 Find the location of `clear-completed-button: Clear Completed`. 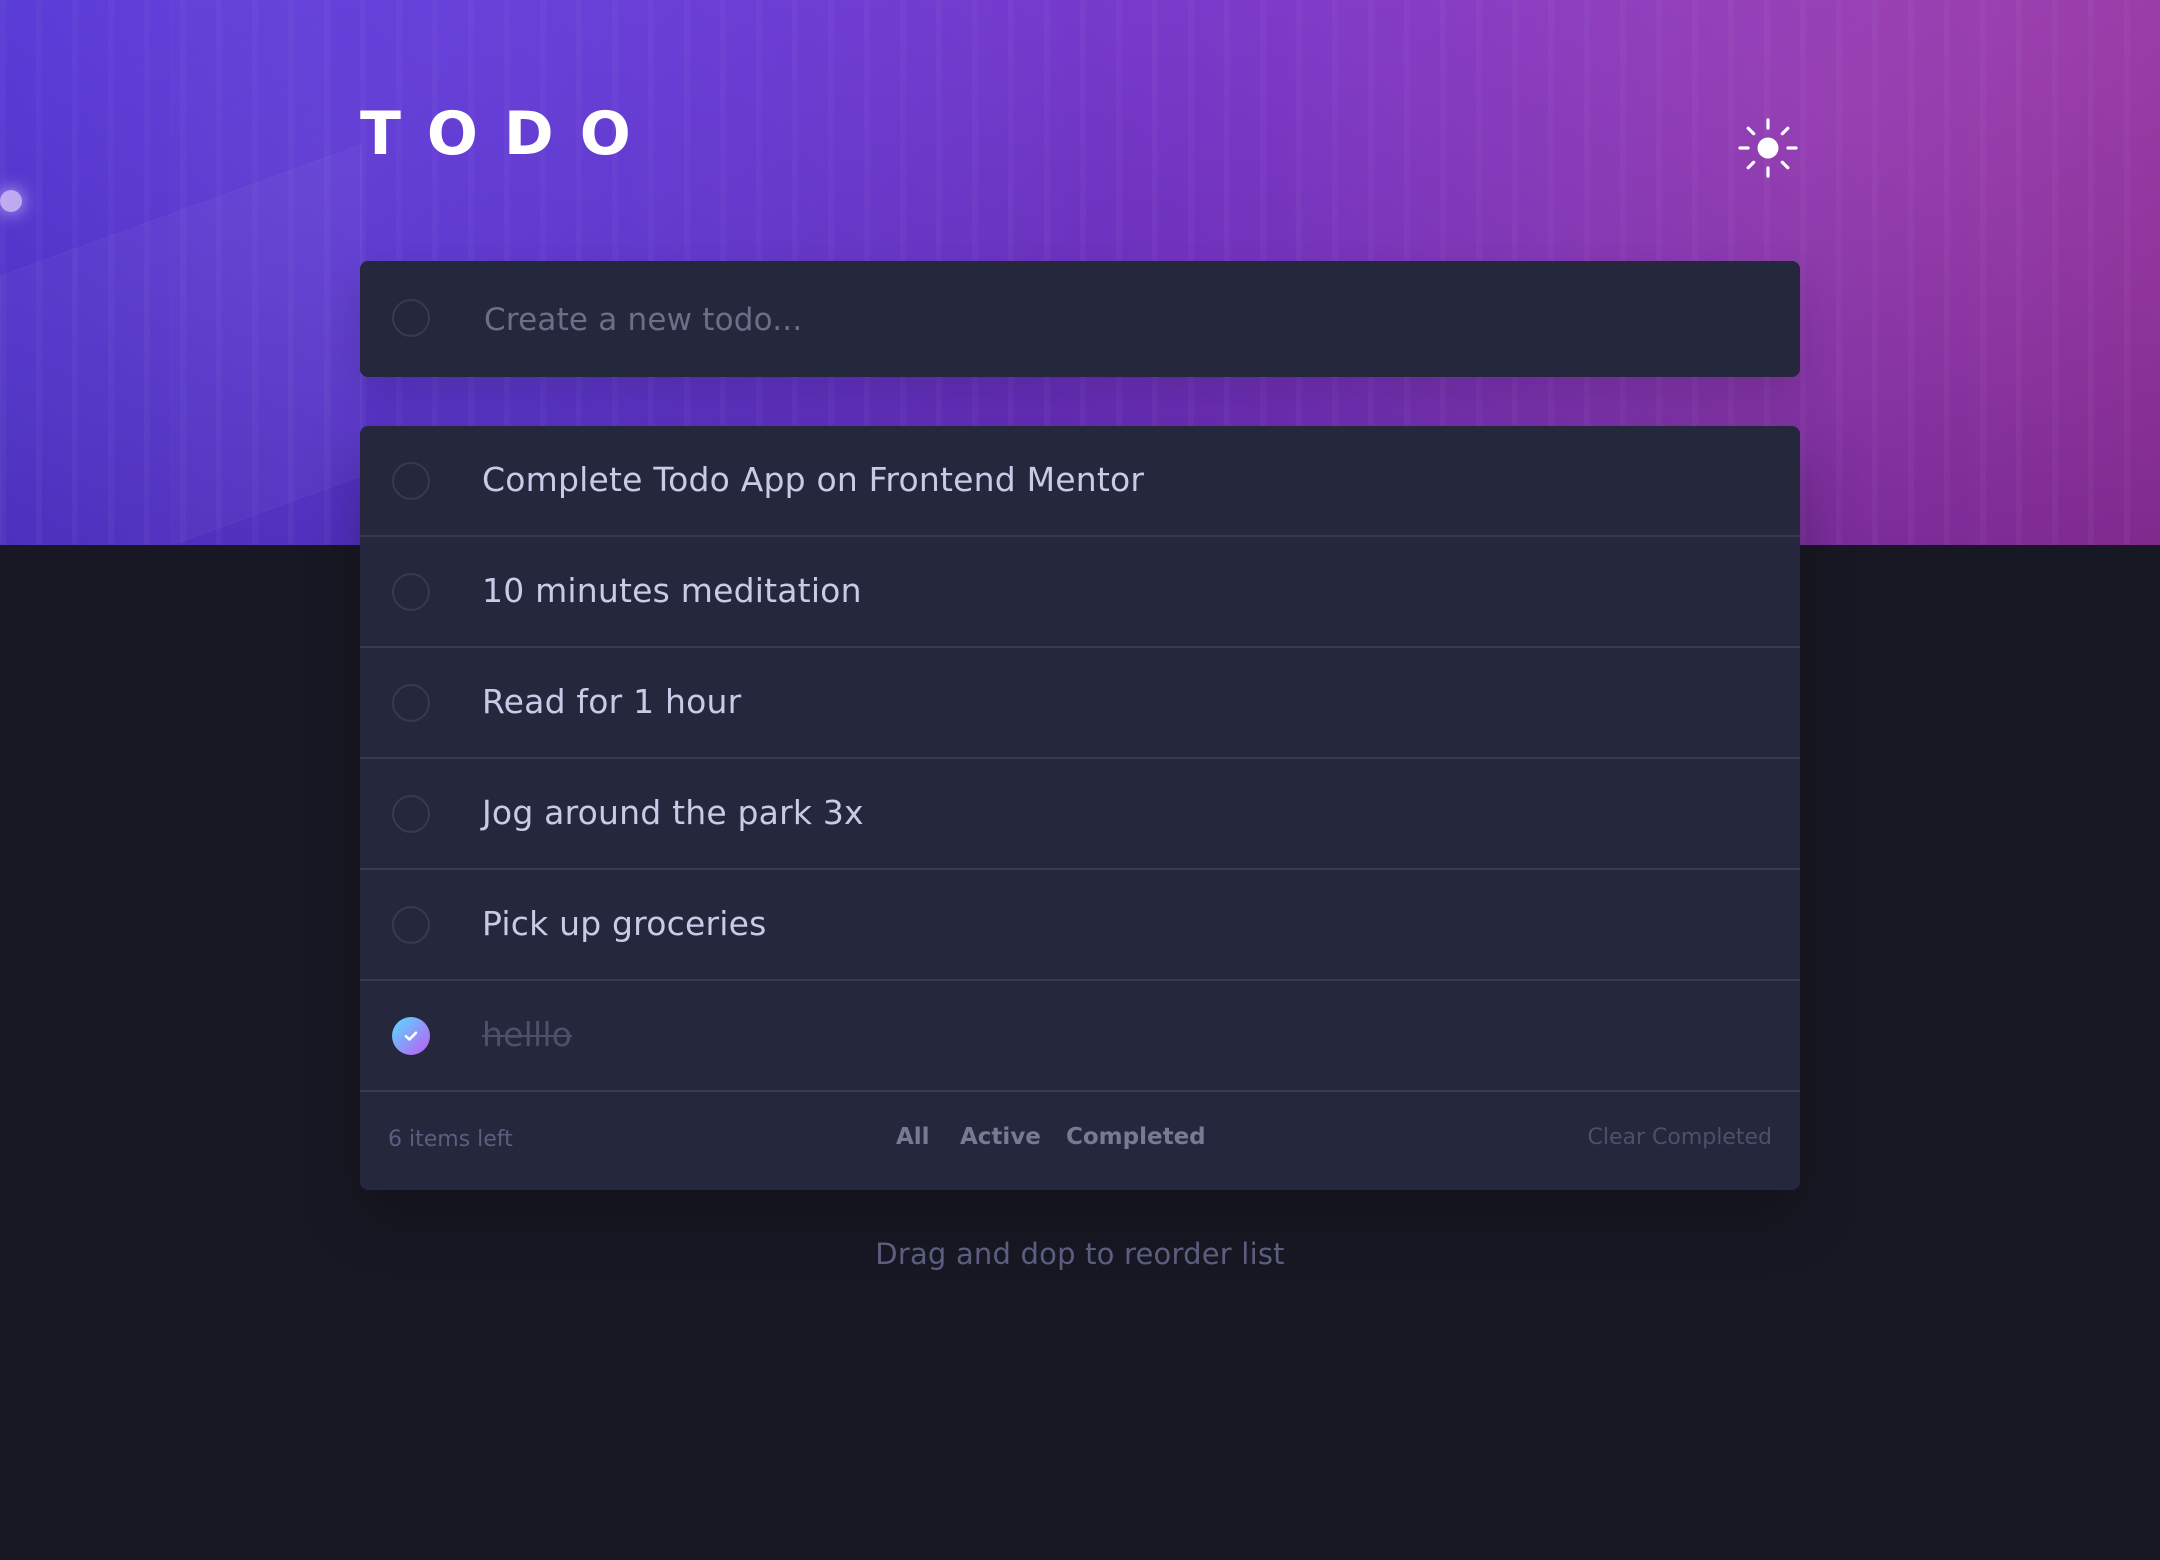

clear-completed-button: Clear Completed is located at coordinates (1679, 1137).